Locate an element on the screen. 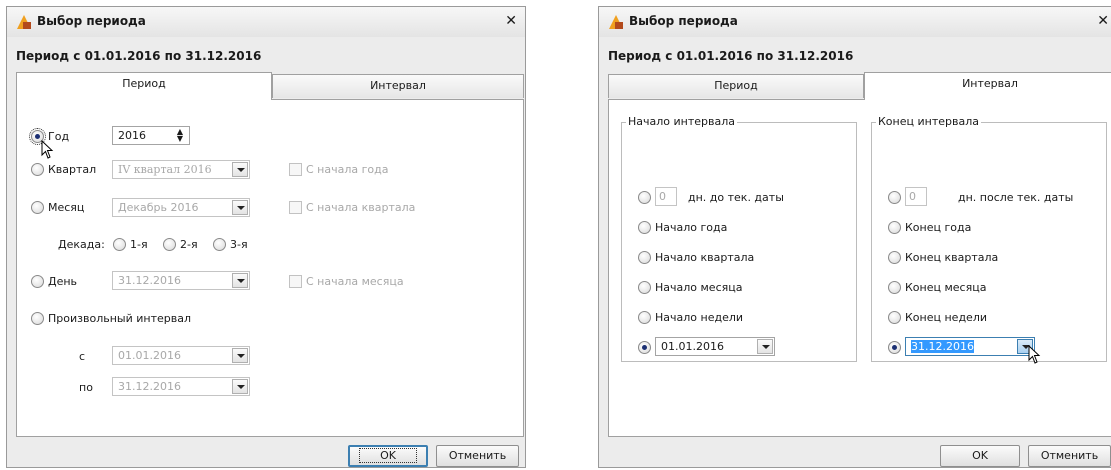 This screenshot has width=1111, height=470. start-quarter-radio is located at coordinates (644, 257).